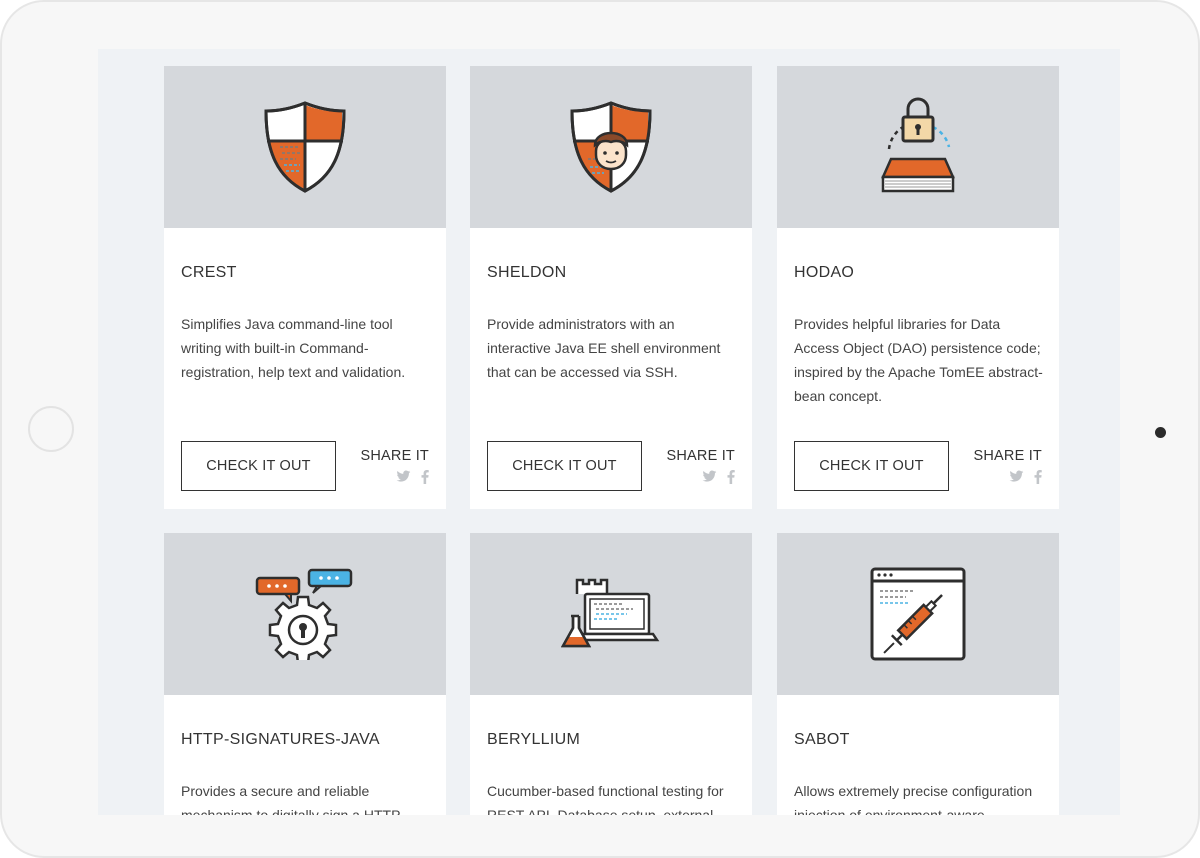 The image size is (1200, 858). Describe the element at coordinates (534, 739) in the screenshot. I see `card-title: BERYLLIUM` at that location.